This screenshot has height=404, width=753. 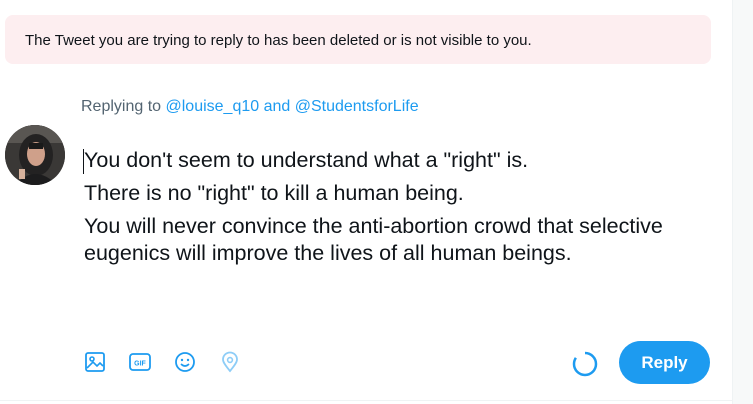 I want to click on reply-button: Reply, so click(x=664, y=362).